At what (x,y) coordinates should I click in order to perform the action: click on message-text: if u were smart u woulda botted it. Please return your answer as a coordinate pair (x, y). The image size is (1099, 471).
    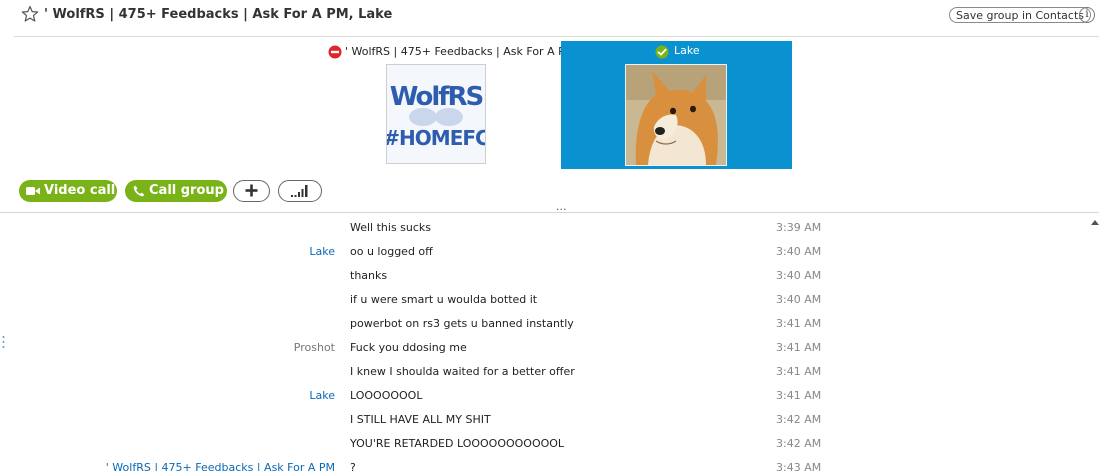
    Looking at the image, I should click on (444, 299).